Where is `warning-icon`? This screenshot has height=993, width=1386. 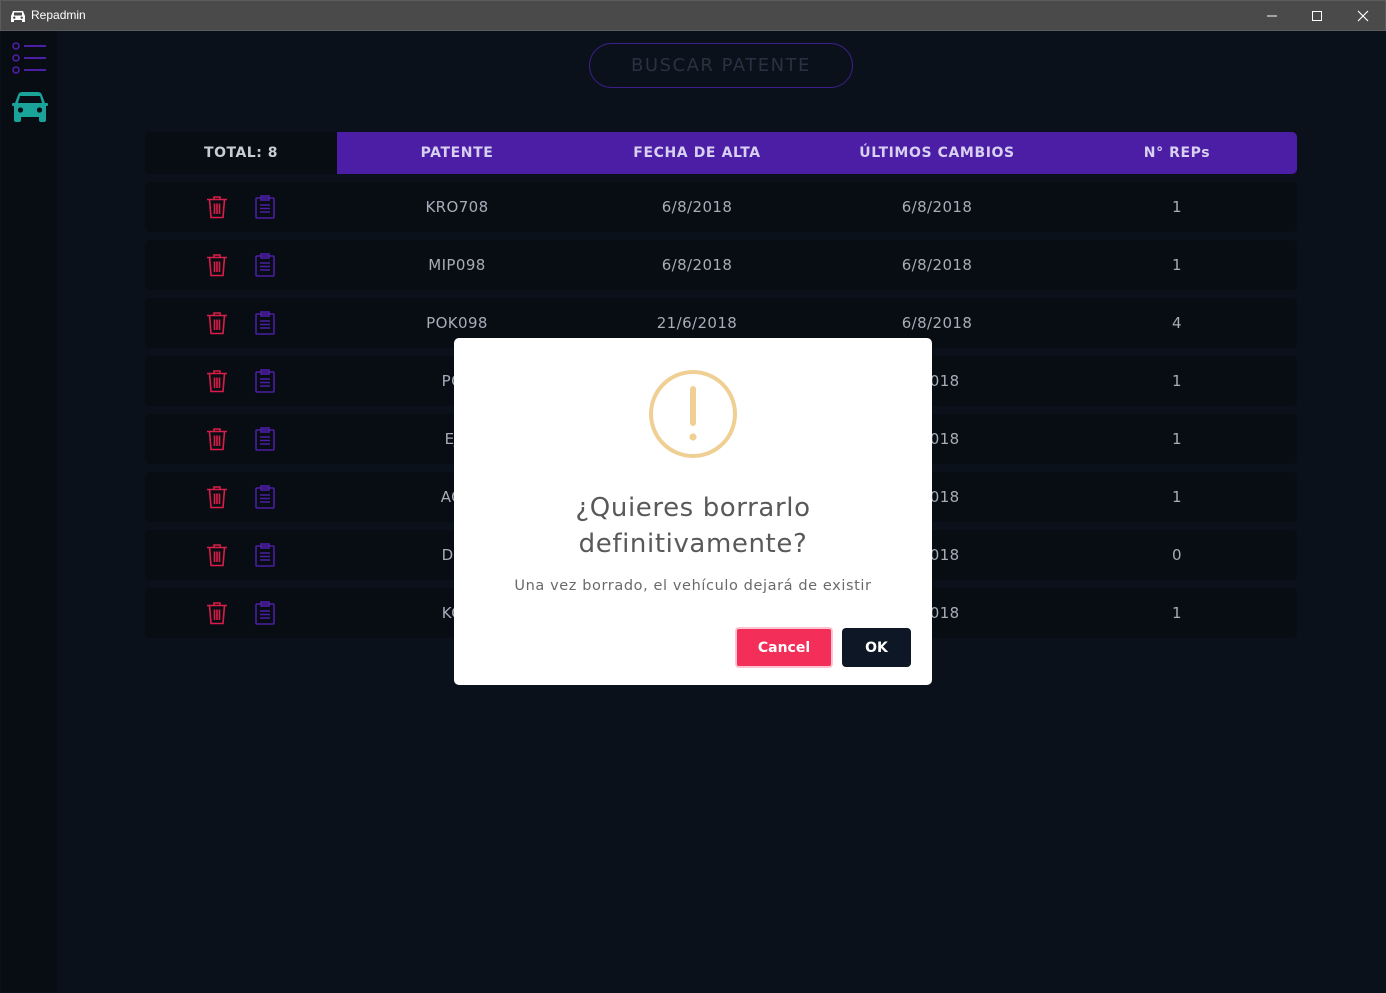 warning-icon is located at coordinates (693, 414).